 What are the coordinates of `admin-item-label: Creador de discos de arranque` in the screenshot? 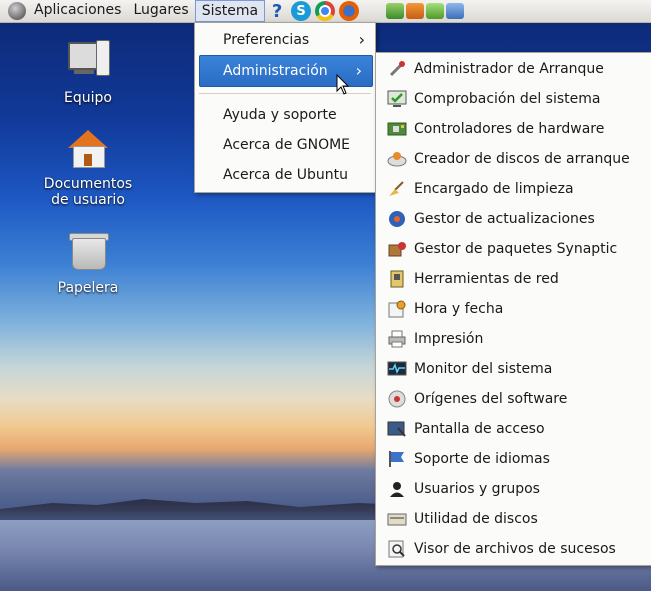 It's located at (522, 159).